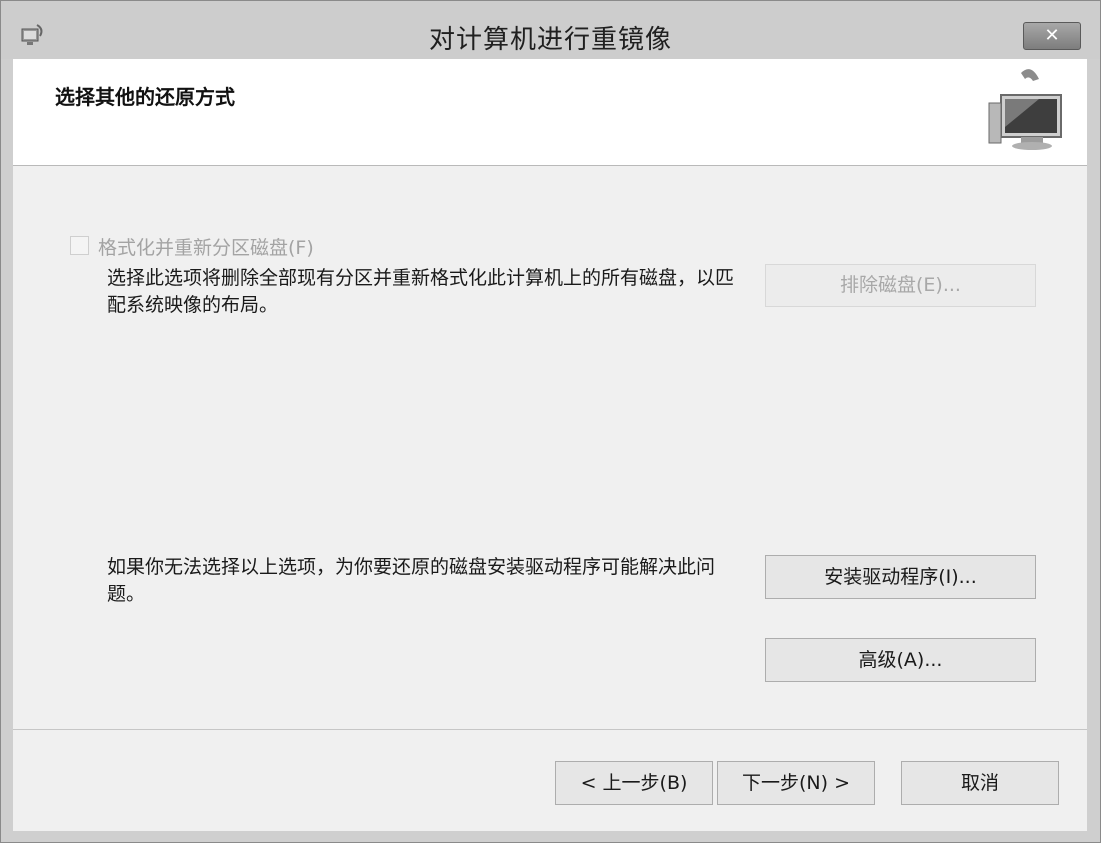  Describe the element at coordinates (79, 245) in the screenshot. I see `format-repartition-checkbox` at that location.